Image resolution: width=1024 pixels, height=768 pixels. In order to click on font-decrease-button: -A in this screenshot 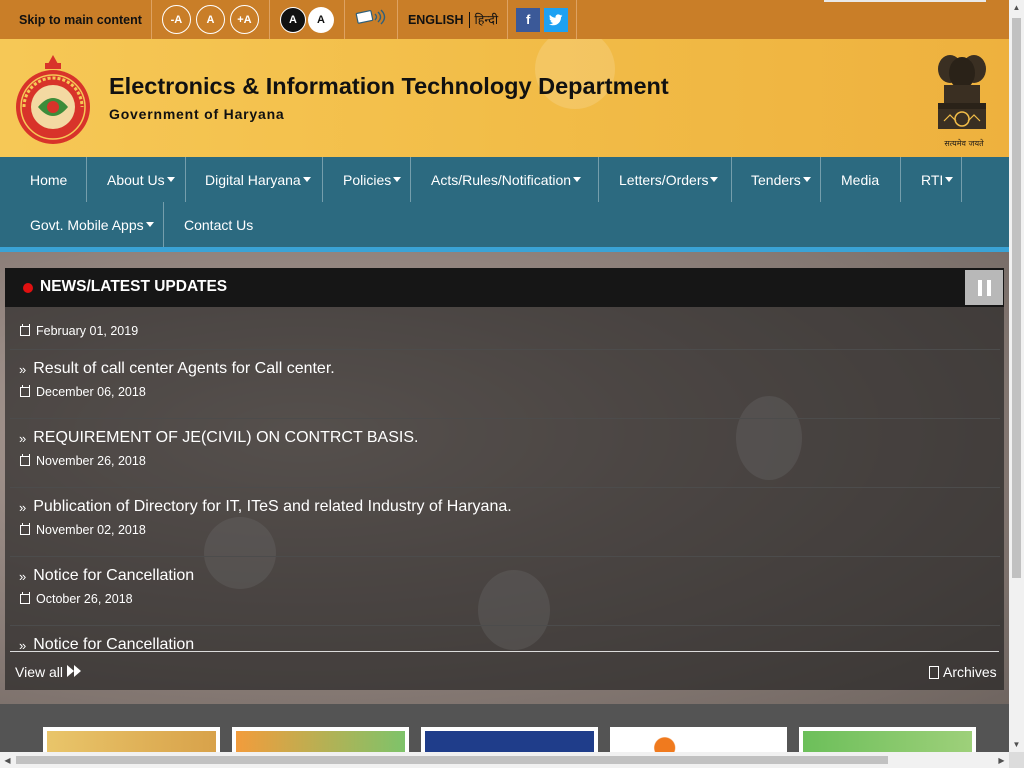, I will do `click(176, 19)`.